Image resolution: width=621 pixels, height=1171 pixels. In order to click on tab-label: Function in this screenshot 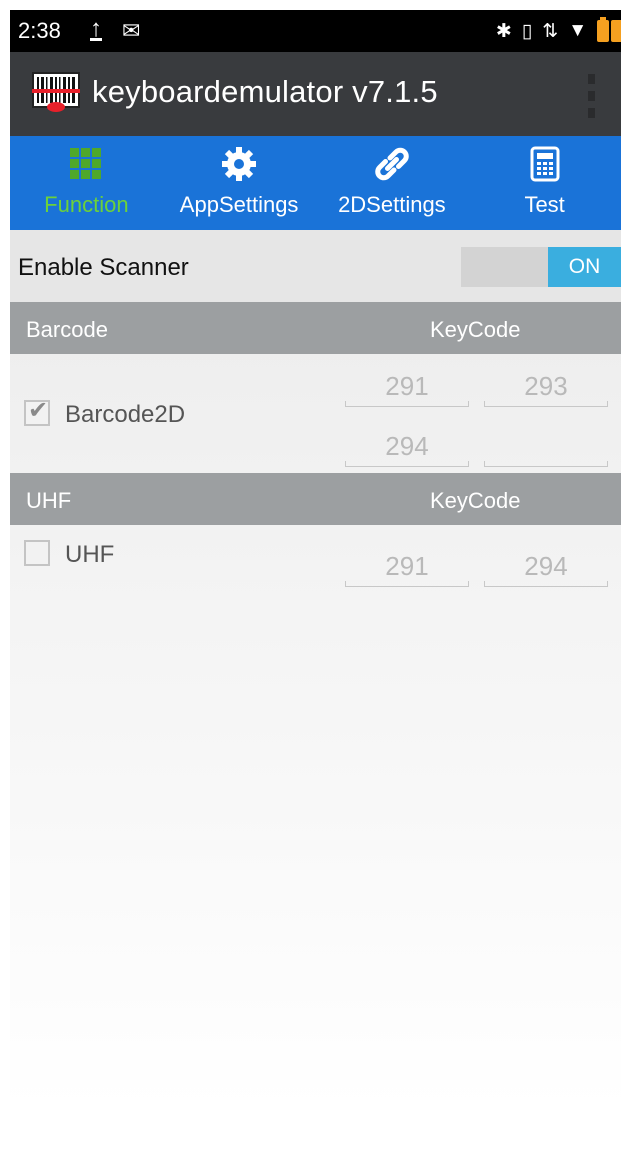, I will do `click(86, 204)`.